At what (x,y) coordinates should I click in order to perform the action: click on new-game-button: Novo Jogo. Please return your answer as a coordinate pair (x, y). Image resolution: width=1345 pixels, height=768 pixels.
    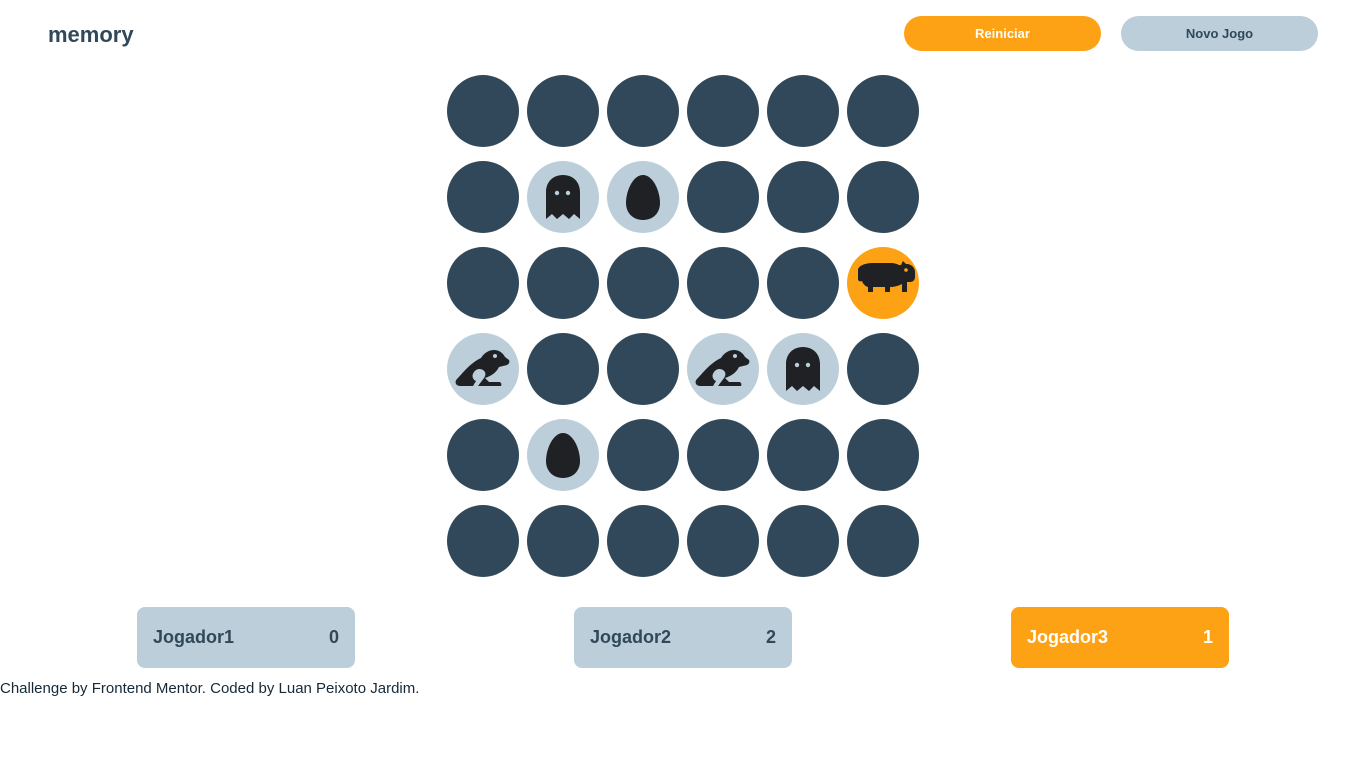
    Looking at the image, I should click on (1219, 33).